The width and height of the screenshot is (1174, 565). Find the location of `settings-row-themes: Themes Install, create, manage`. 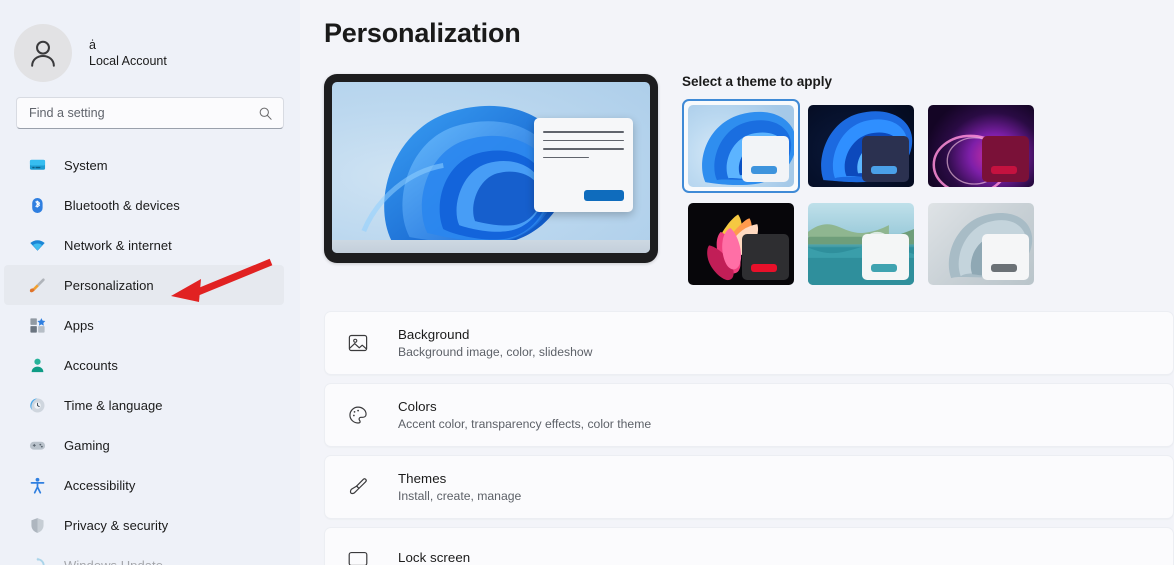

settings-row-themes: Themes Install, create, manage is located at coordinates (749, 487).